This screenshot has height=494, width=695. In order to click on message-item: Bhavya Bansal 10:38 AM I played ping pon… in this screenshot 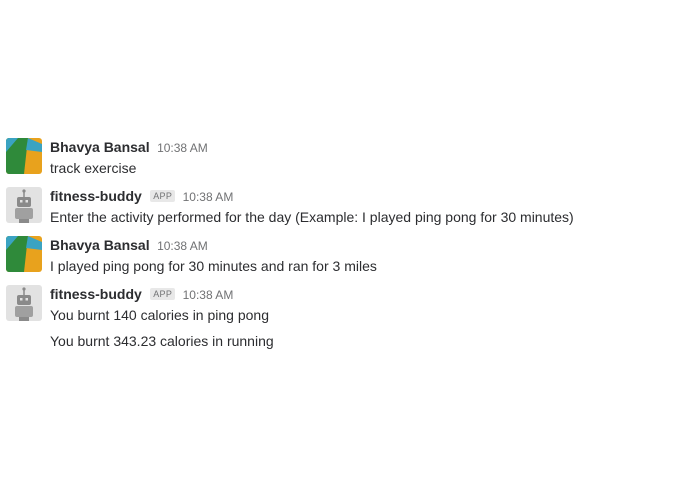, I will do `click(347, 255)`.